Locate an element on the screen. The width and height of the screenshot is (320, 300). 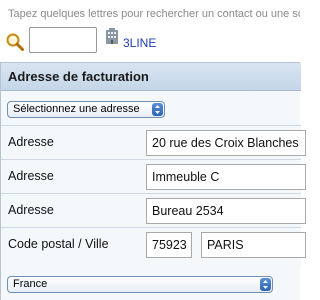
address-row-1: Adresse 20 rue des Croix Blanches is located at coordinates (153, 142).